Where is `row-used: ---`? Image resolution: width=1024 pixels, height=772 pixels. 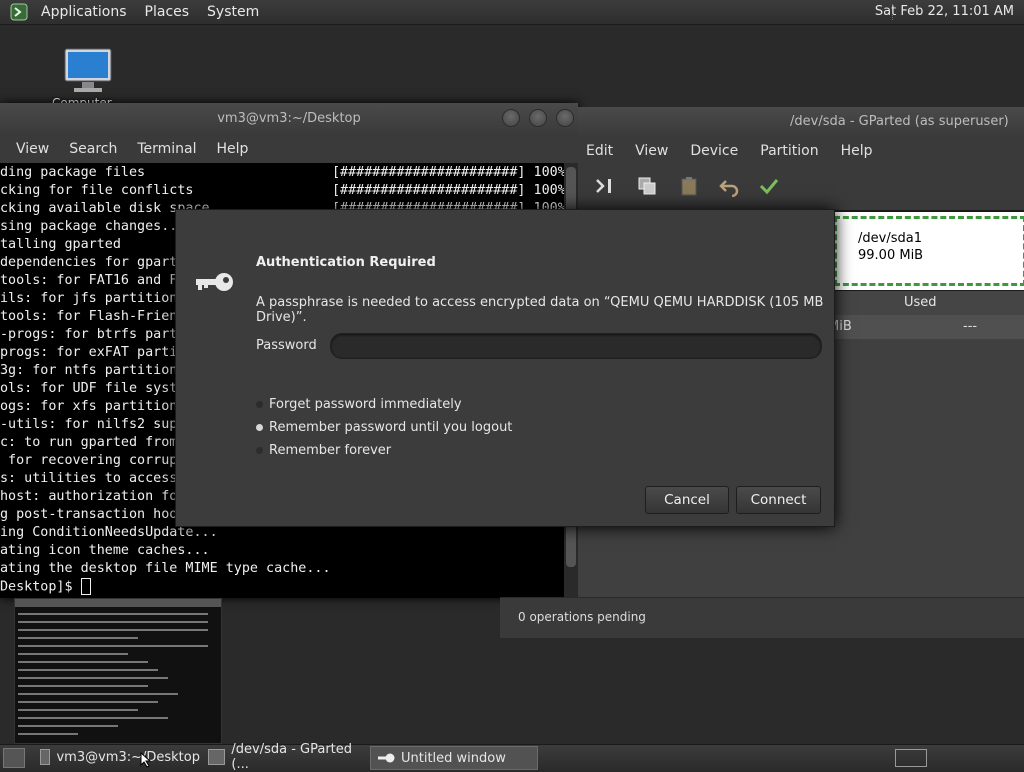 row-used: --- is located at coordinates (970, 326).